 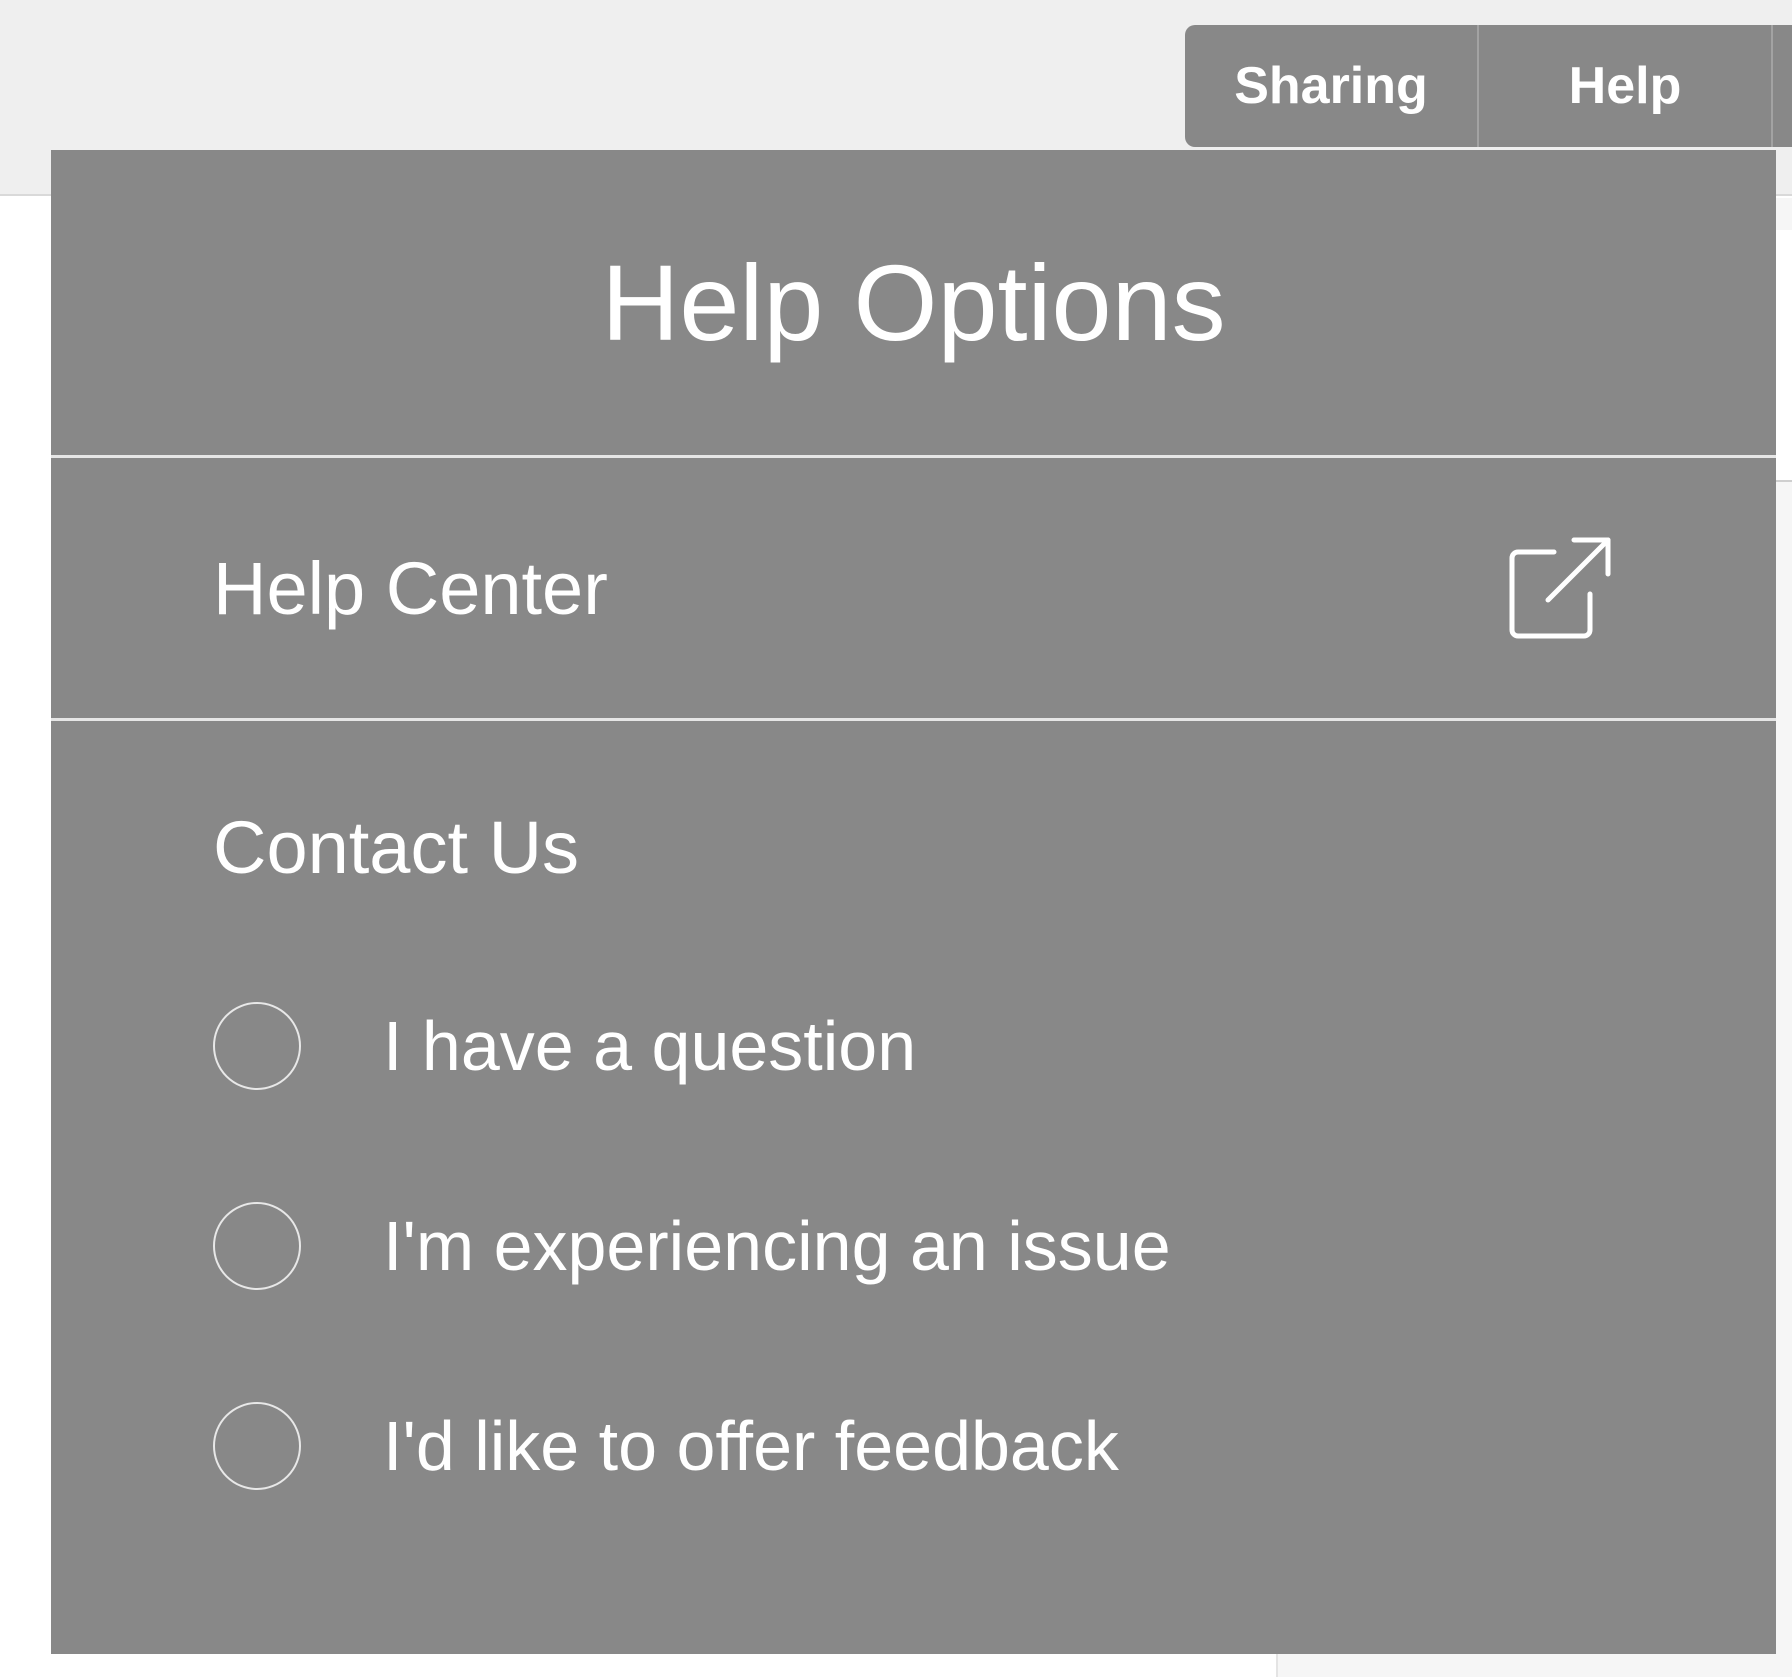 What do you see at coordinates (751, 1446) in the screenshot?
I see `option-label: I'd like to offer feedback` at bounding box center [751, 1446].